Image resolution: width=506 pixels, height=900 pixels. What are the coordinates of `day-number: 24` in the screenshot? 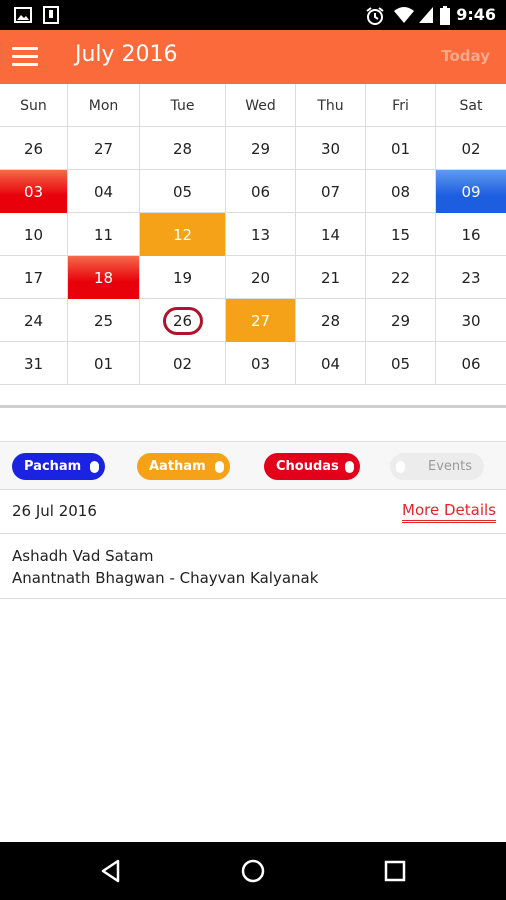 It's located at (33, 320).